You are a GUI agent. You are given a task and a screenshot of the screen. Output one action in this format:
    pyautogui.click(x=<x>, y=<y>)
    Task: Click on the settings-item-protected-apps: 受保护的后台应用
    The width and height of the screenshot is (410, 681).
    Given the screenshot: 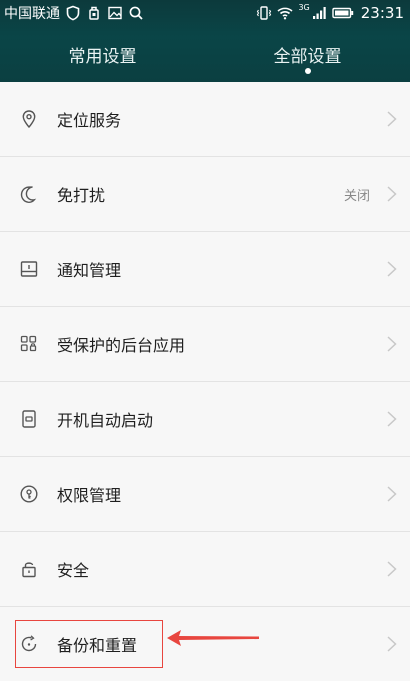 What is the action you would take?
    pyautogui.click(x=205, y=344)
    